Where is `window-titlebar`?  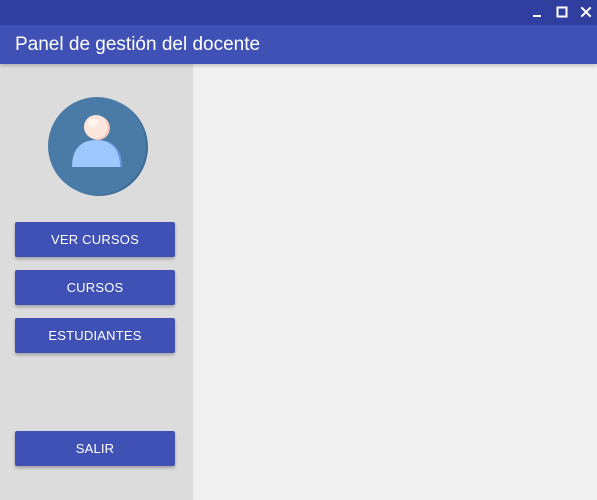
window-titlebar is located at coordinates (298, 12).